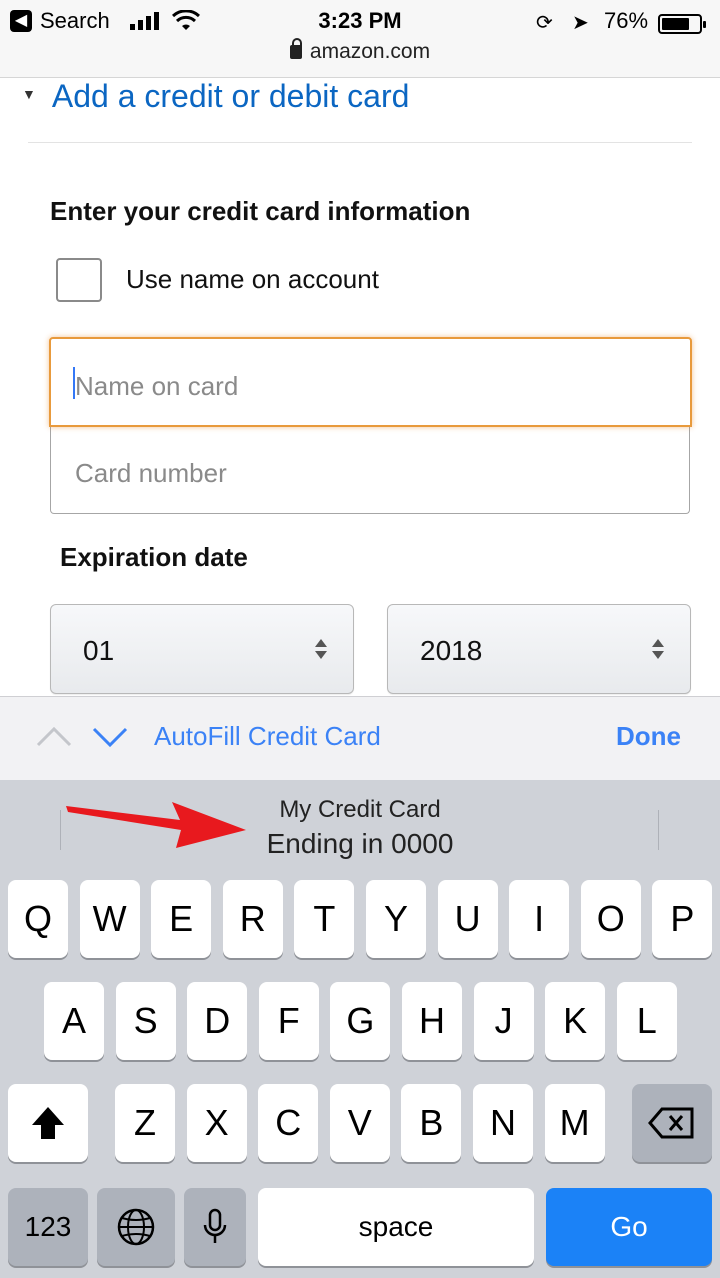 Image resolution: width=720 pixels, height=1278 pixels. I want to click on microphone-icon, so click(215, 1225).